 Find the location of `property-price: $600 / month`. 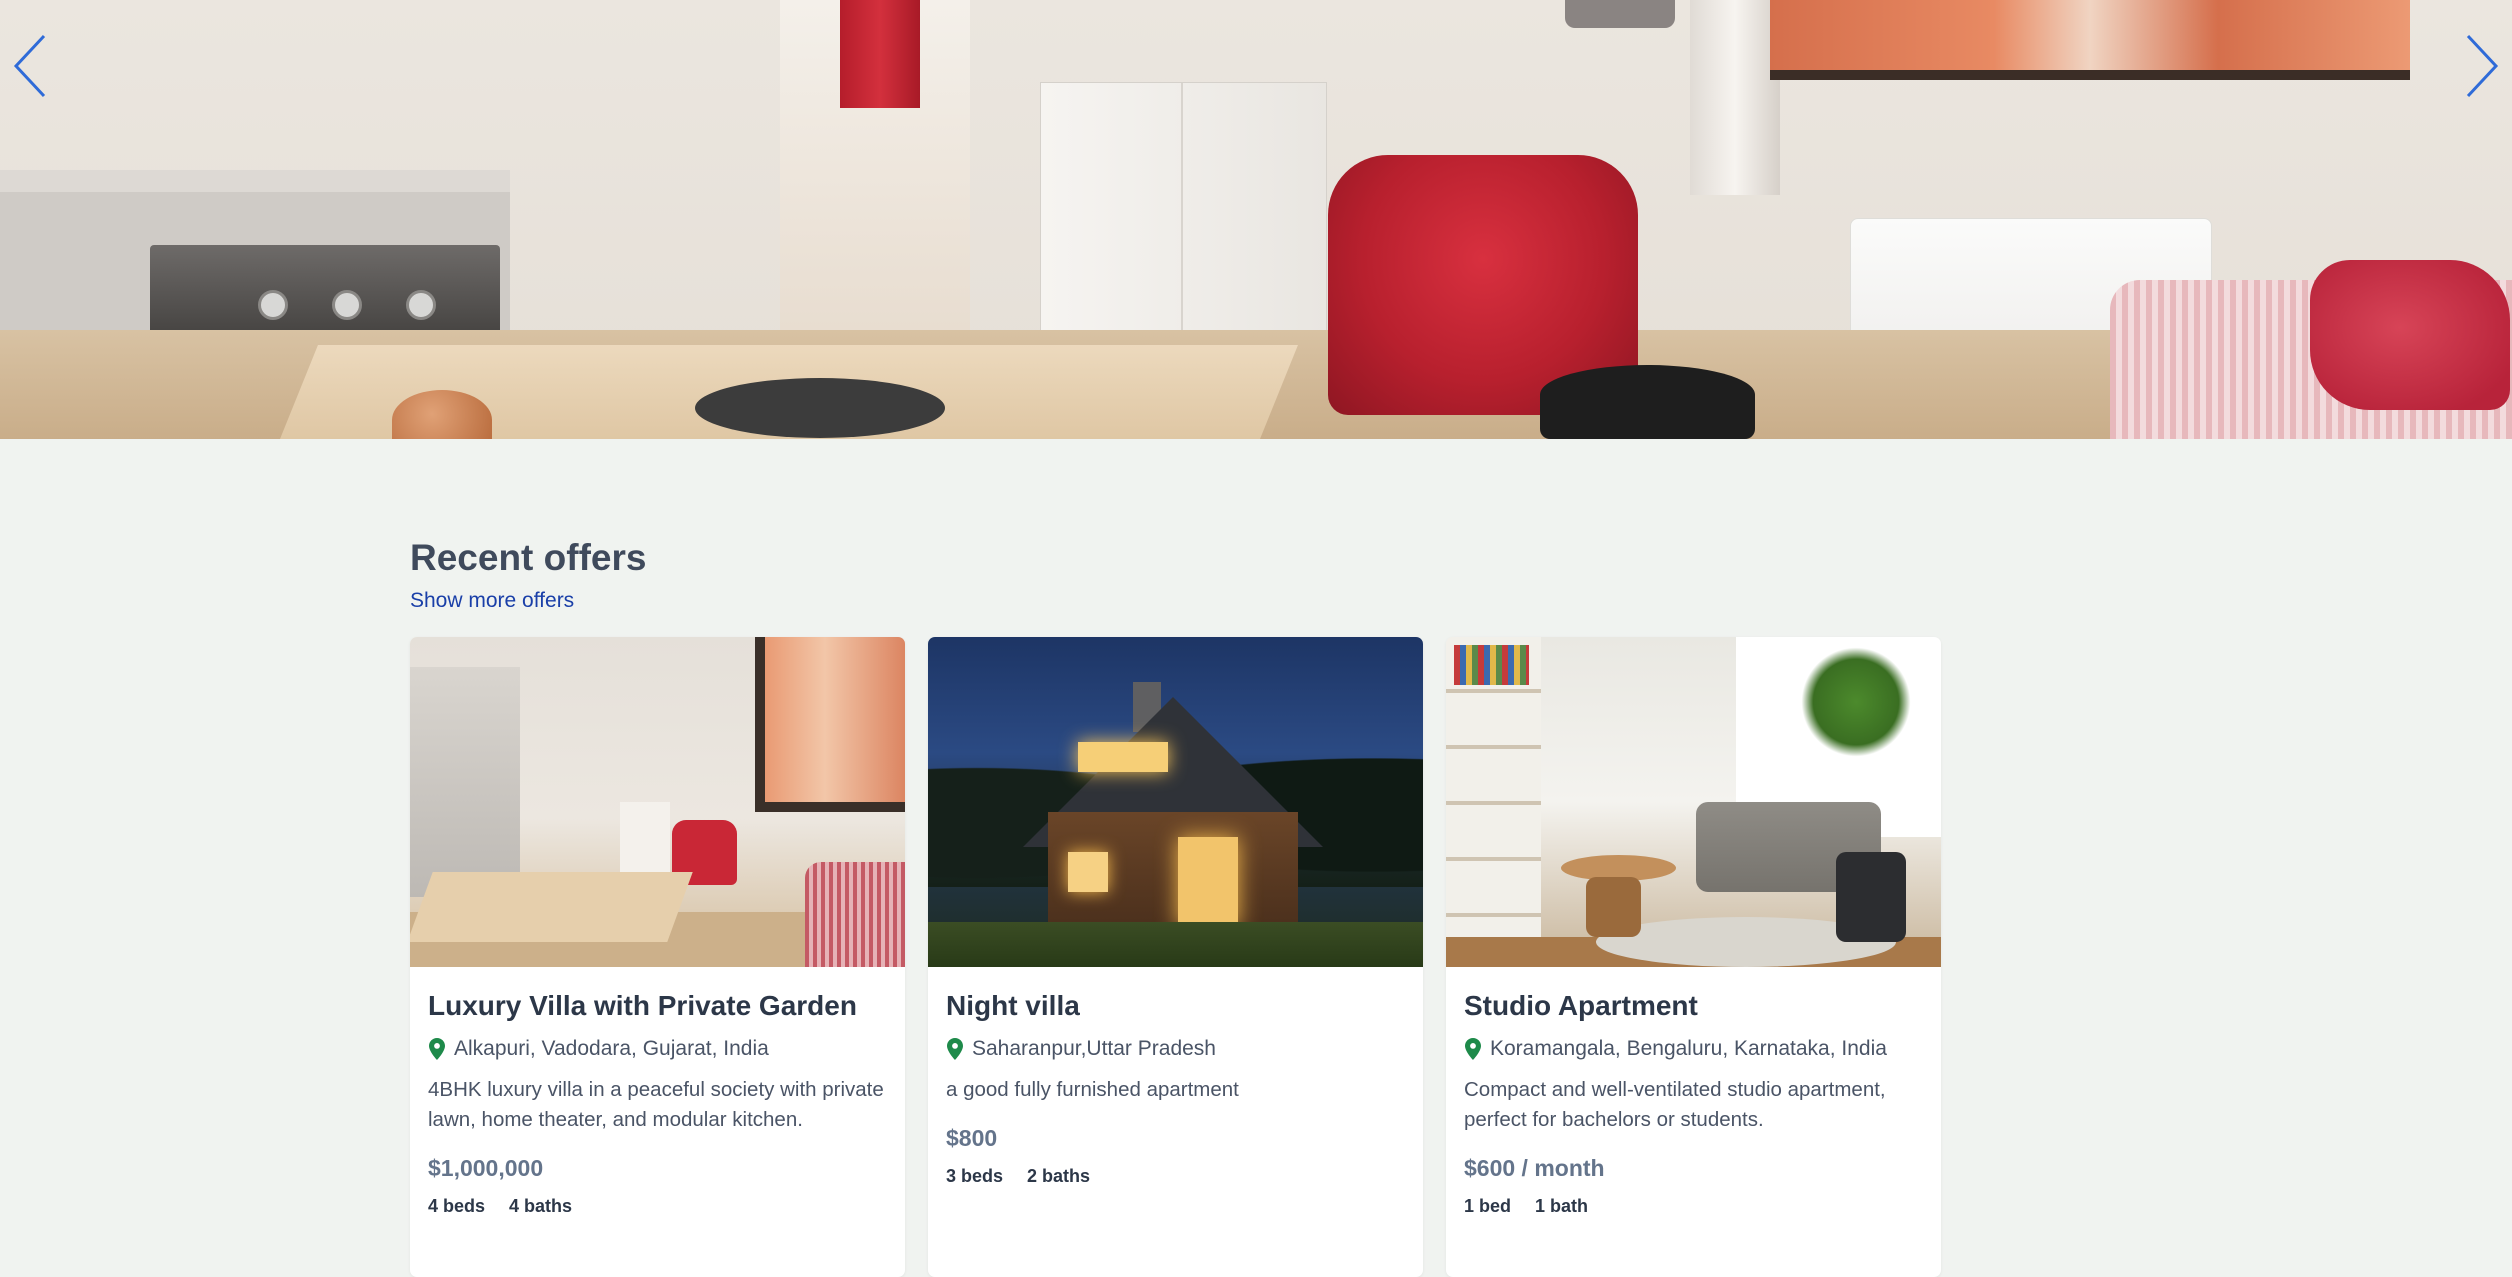

property-price: $600 / month is located at coordinates (1534, 1168).